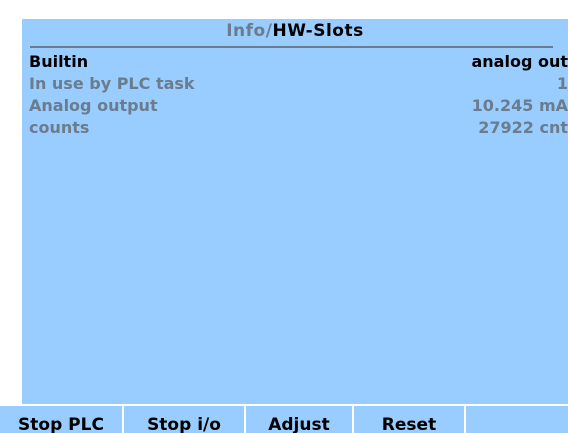 The image size is (568, 433). Describe the element at coordinates (59, 61) in the screenshot. I see `info-row-label: Builtin` at that location.